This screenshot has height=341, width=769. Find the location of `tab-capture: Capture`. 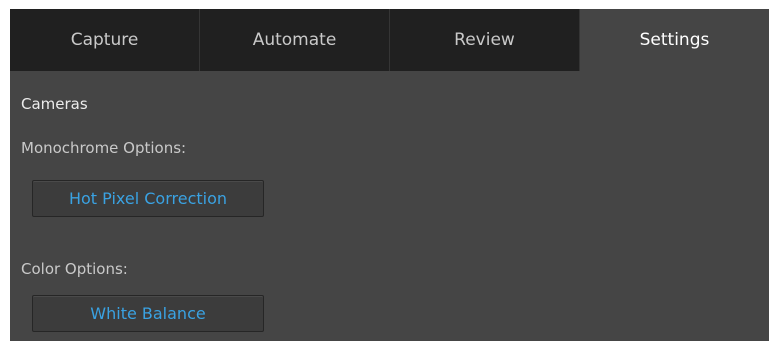

tab-capture: Capture is located at coordinates (105, 40).